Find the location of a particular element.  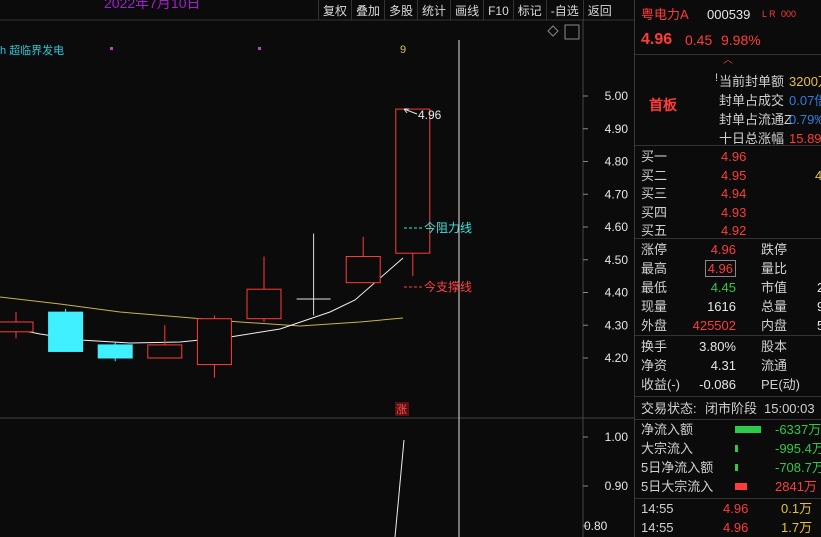

bid-label: 买二 is located at coordinates (654, 175).